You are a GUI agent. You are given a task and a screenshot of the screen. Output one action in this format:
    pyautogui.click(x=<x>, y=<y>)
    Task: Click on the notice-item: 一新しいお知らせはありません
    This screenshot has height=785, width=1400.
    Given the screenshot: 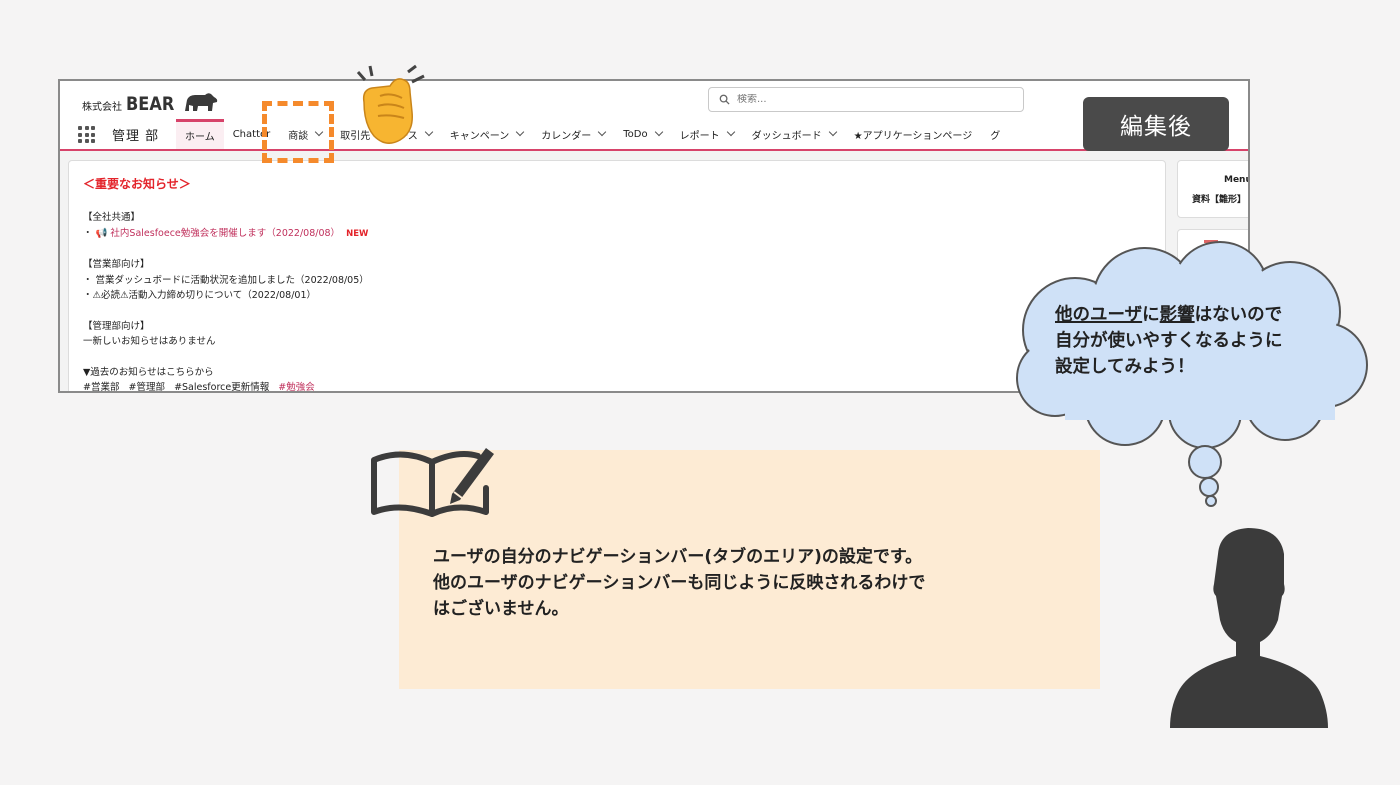 What is the action you would take?
    pyautogui.click(x=149, y=341)
    